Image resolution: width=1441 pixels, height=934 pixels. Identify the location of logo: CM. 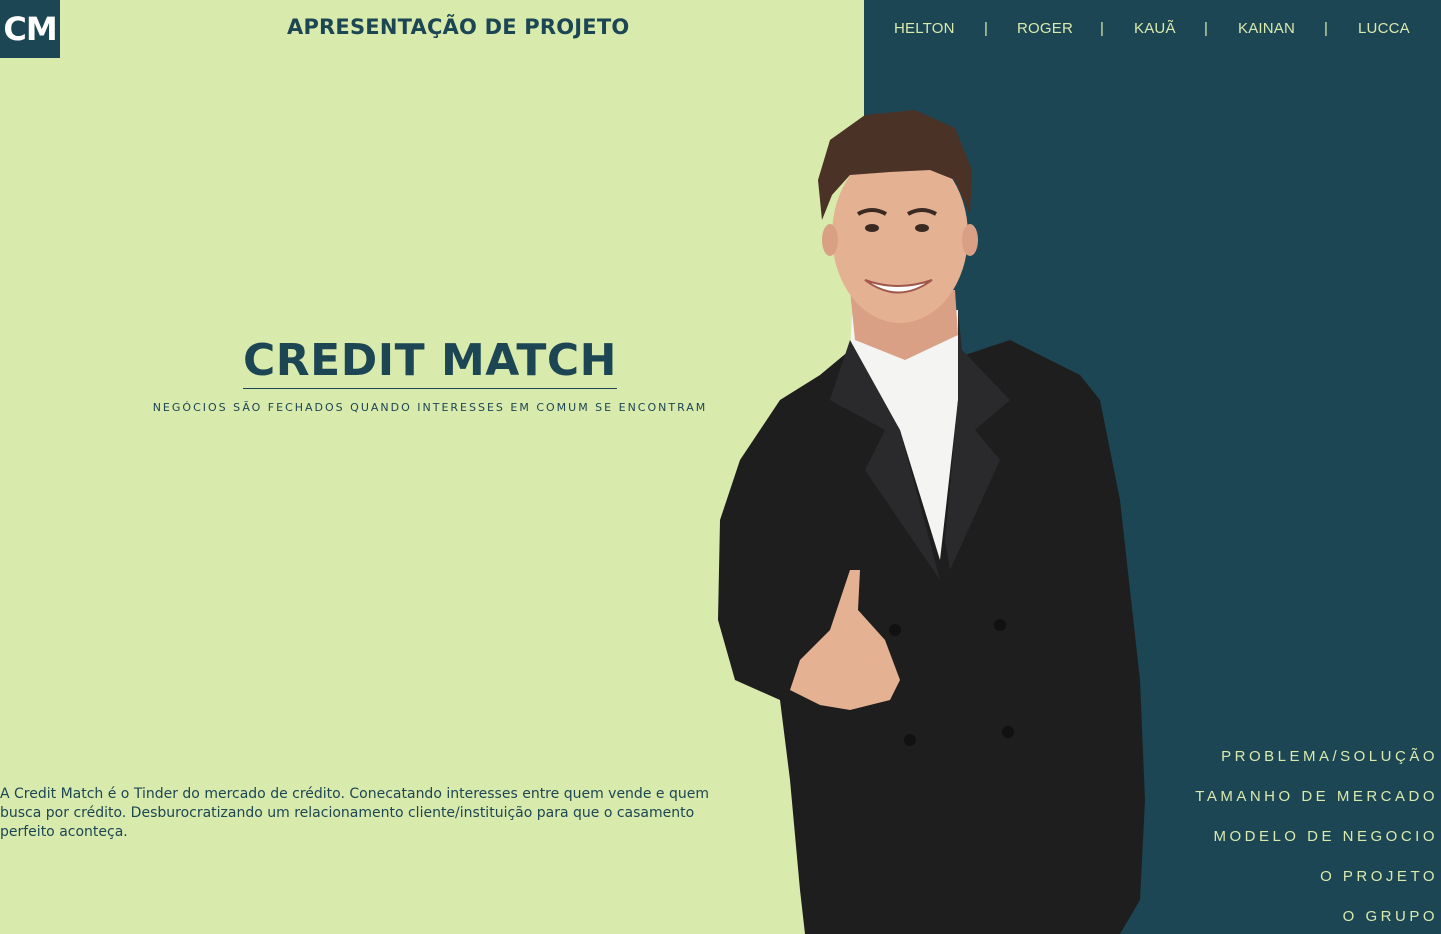
(30, 29).